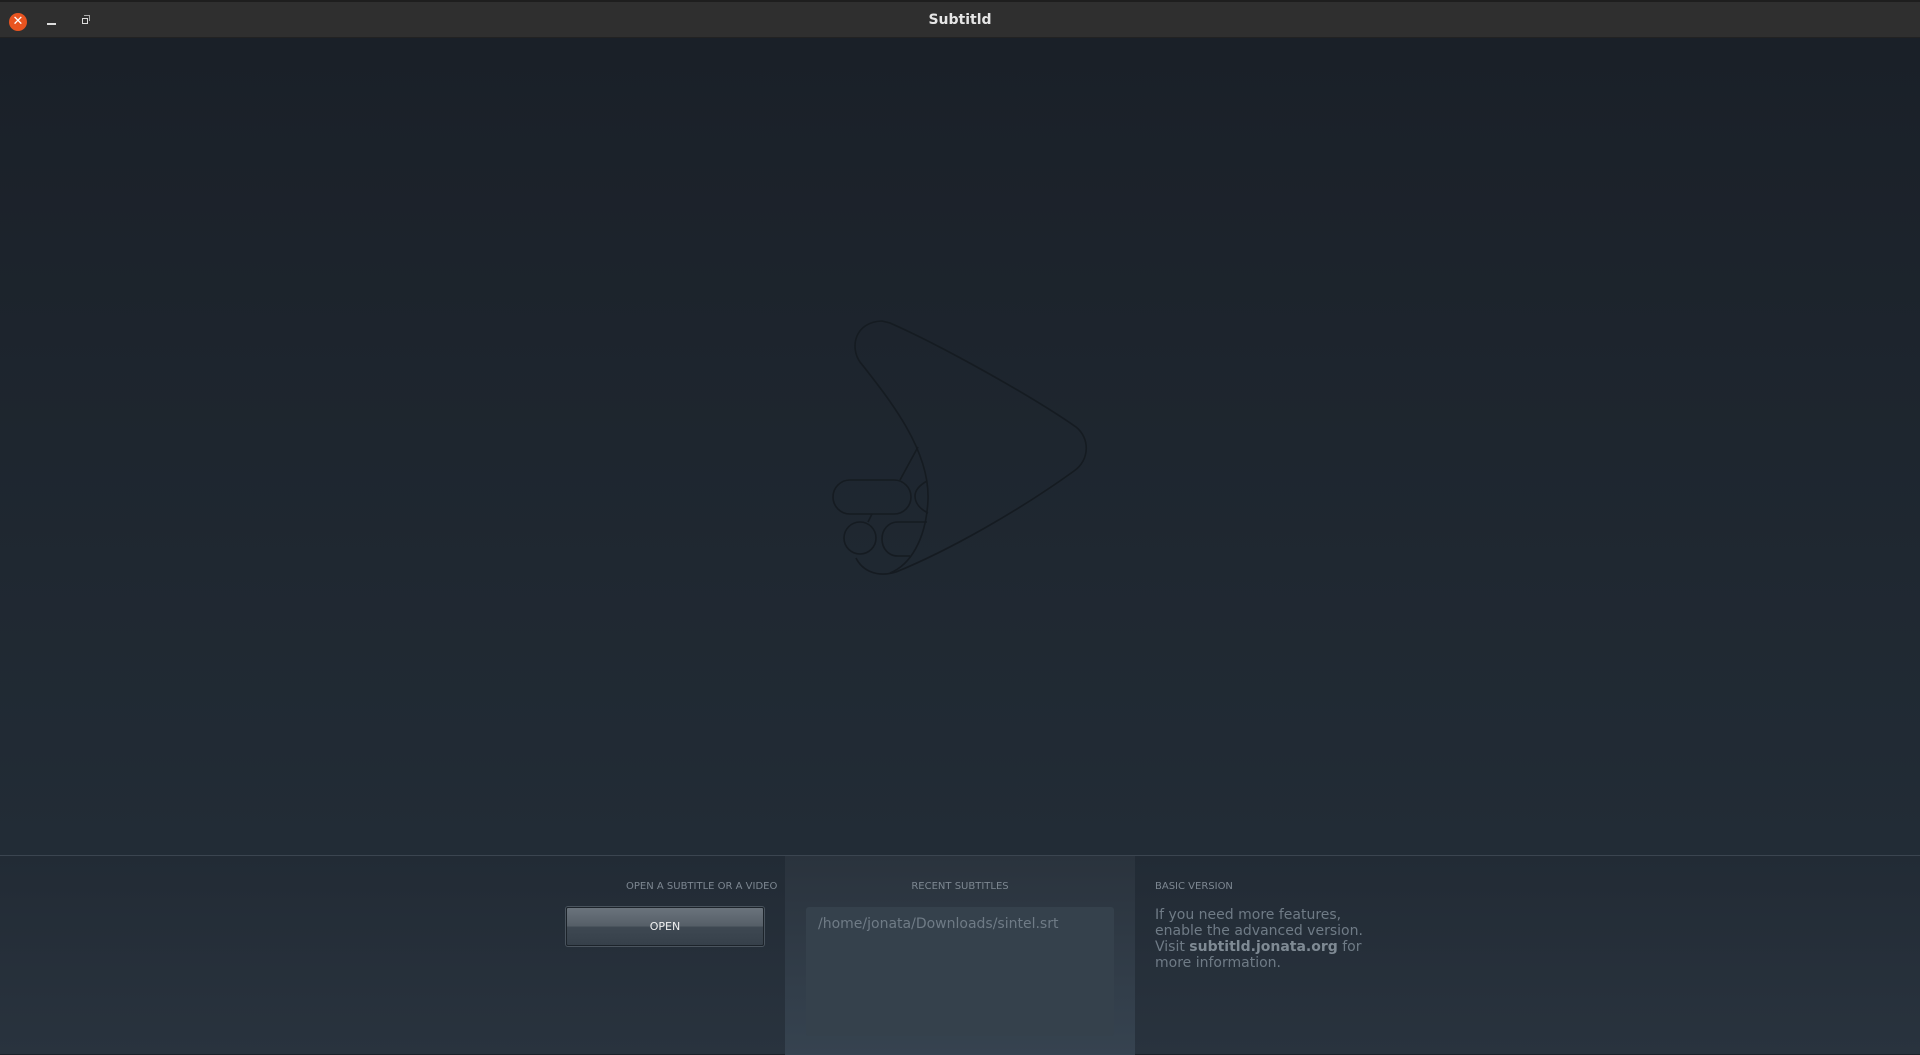 The height and width of the screenshot is (1055, 1920). What do you see at coordinates (960, 447) in the screenshot?
I see `subtitld-logo-icon` at bounding box center [960, 447].